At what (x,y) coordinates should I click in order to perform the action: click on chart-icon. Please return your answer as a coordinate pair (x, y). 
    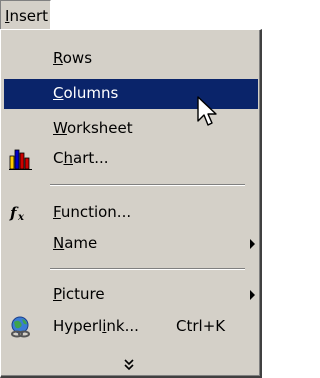
    Looking at the image, I should click on (21, 159).